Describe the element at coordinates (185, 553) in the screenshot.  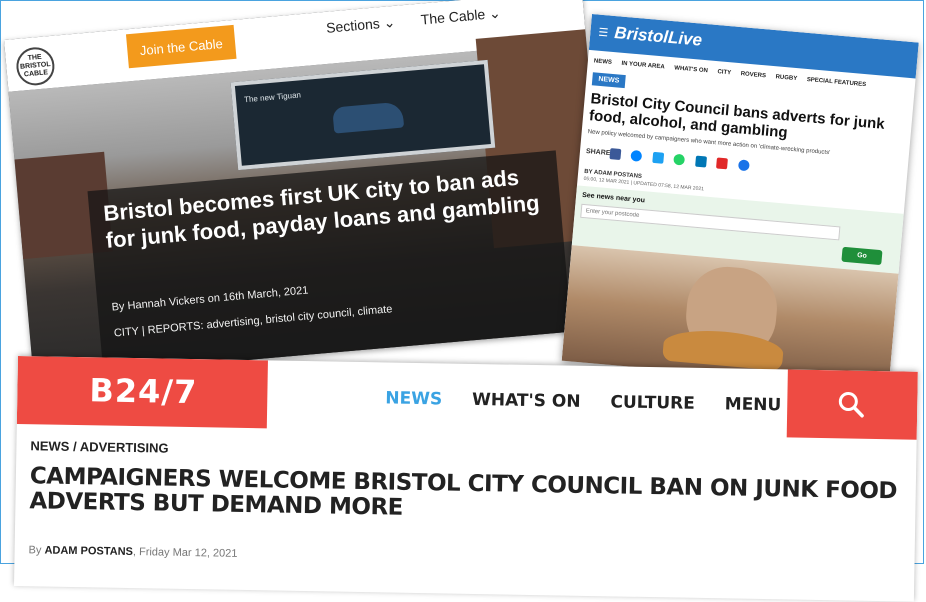
I see `b247-date: , Friday Mar 12, 2021` at that location.